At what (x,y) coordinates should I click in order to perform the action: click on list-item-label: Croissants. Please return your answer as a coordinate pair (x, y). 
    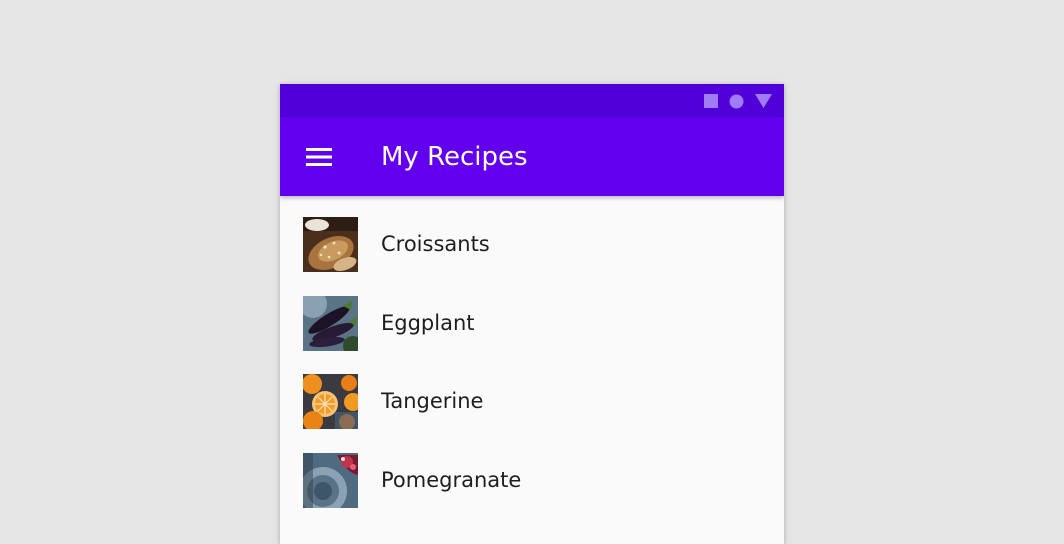
    Looking at the image, I should click on (435, 244).